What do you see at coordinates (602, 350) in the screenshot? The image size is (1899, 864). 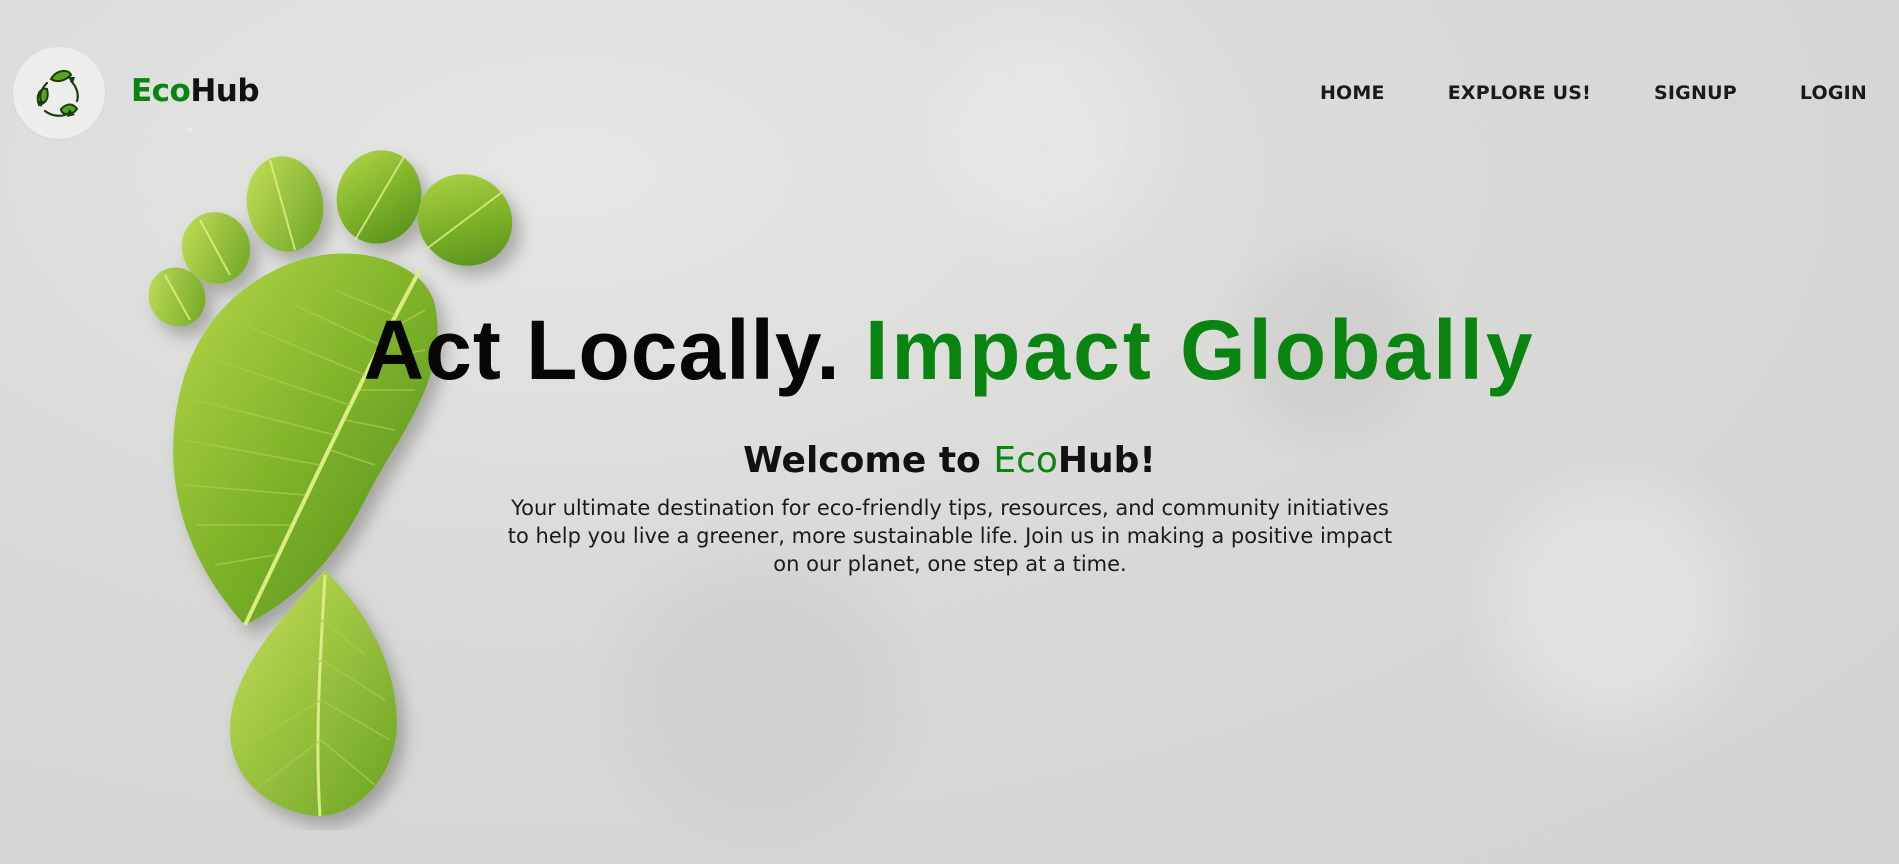 I see `hero-title-part1: Act Locally.` at bounding box center [602, 350].